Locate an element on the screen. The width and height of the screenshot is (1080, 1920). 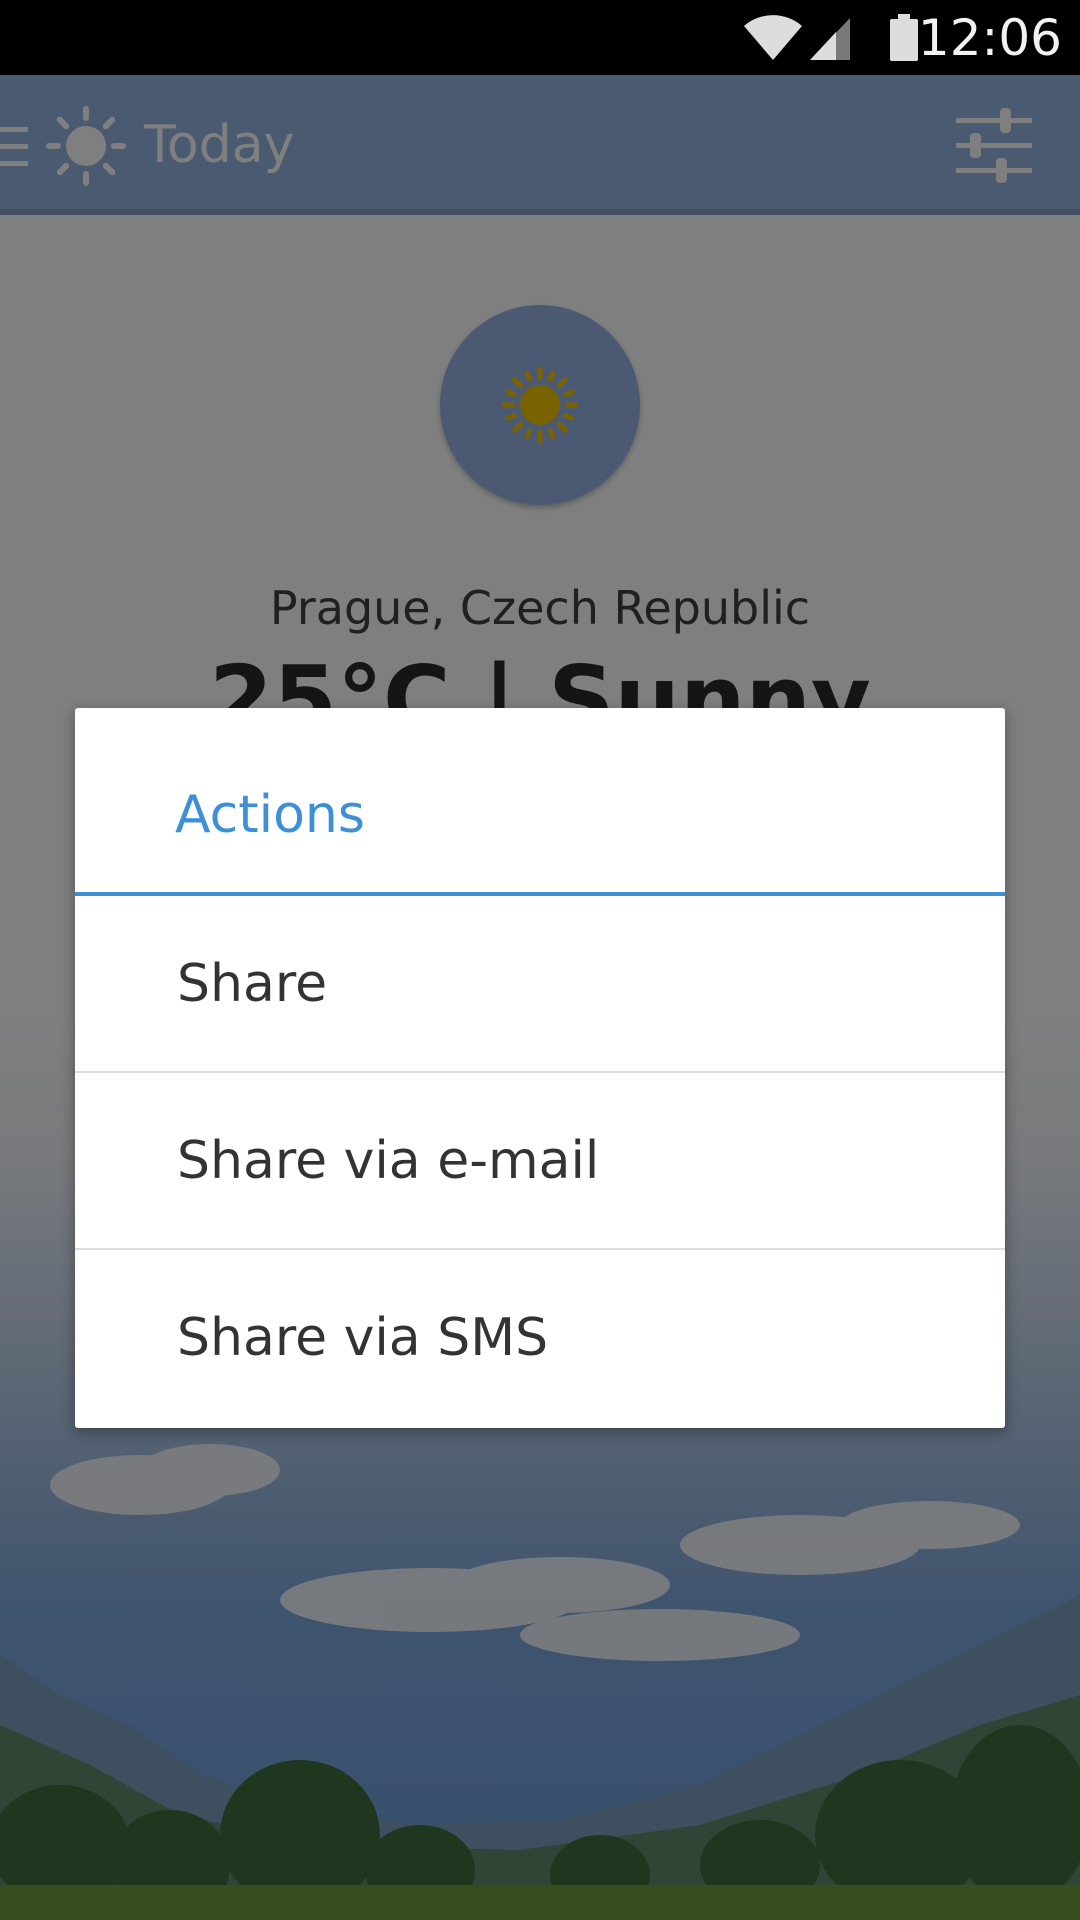
signal-icon is located at coordinates (830, 39).